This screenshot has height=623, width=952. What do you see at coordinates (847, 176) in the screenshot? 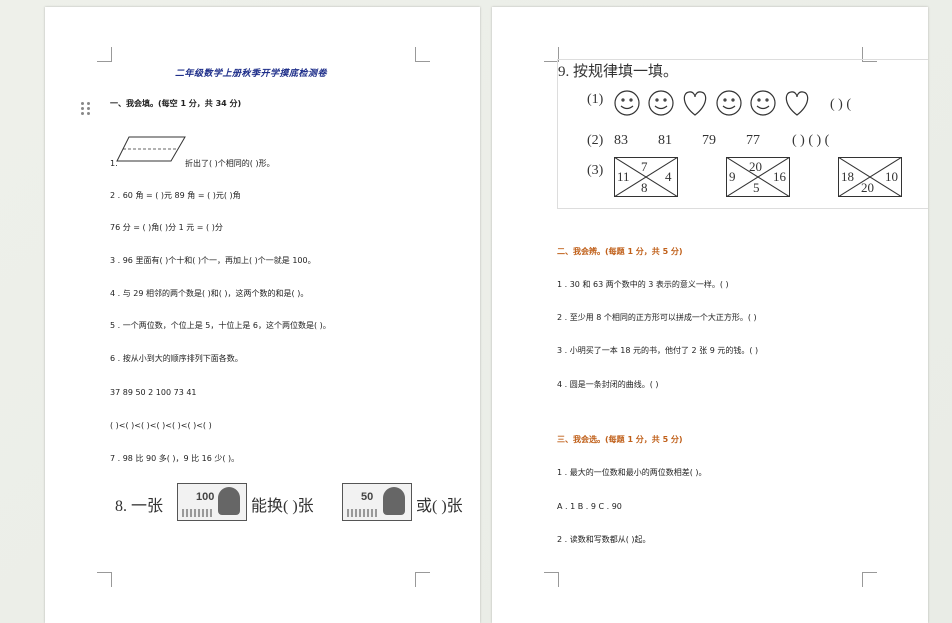
I see `envelope-3-left: 18` at bounding box center [847, 176].